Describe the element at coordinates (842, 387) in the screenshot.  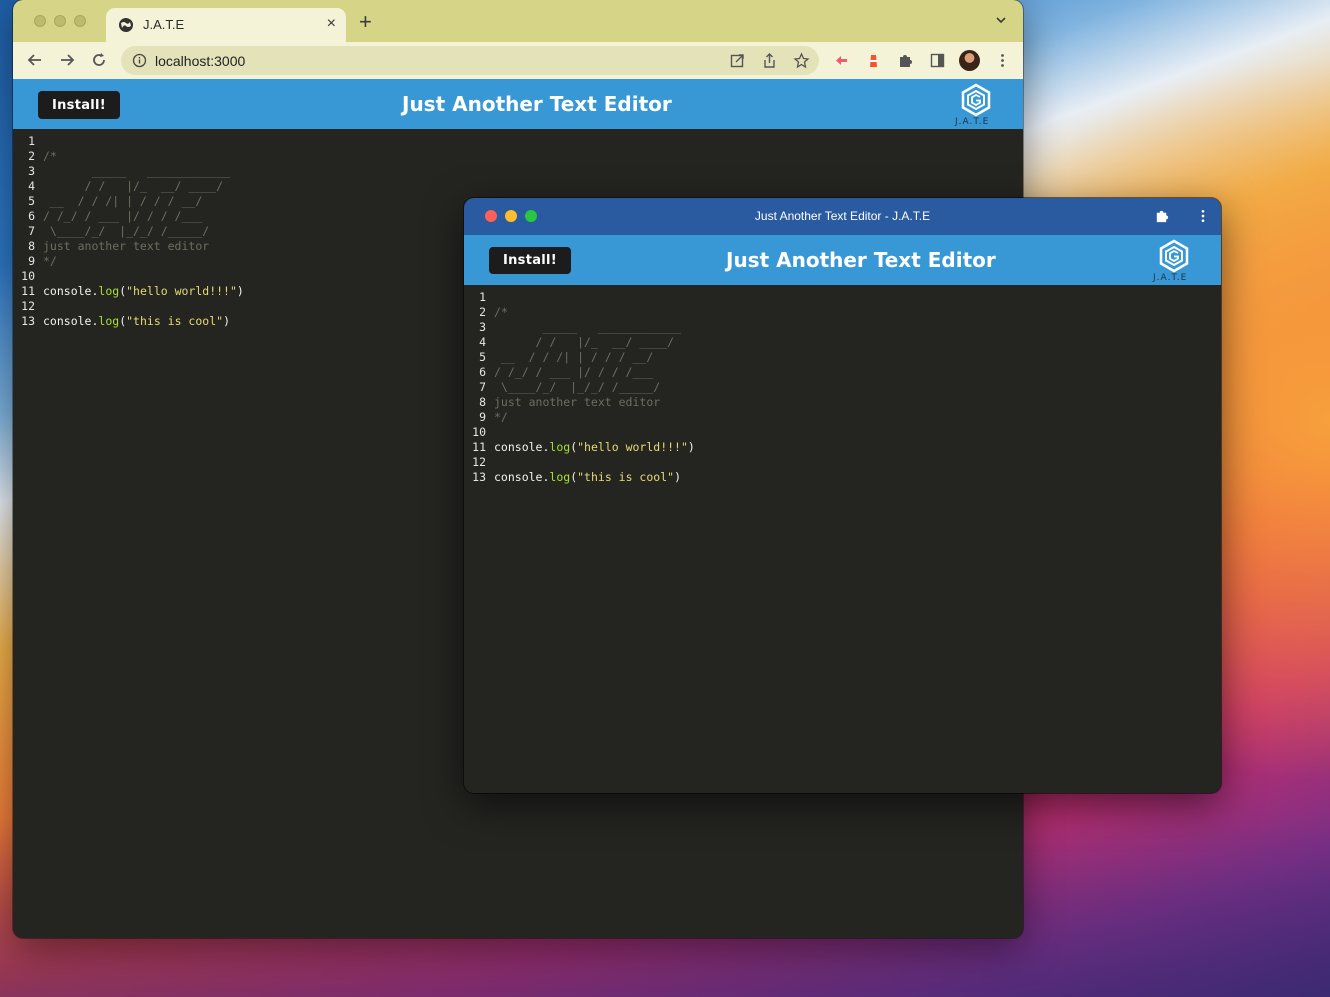
I see `code-line: 7 \____/_/ |_/_/ /_____/` at that location.